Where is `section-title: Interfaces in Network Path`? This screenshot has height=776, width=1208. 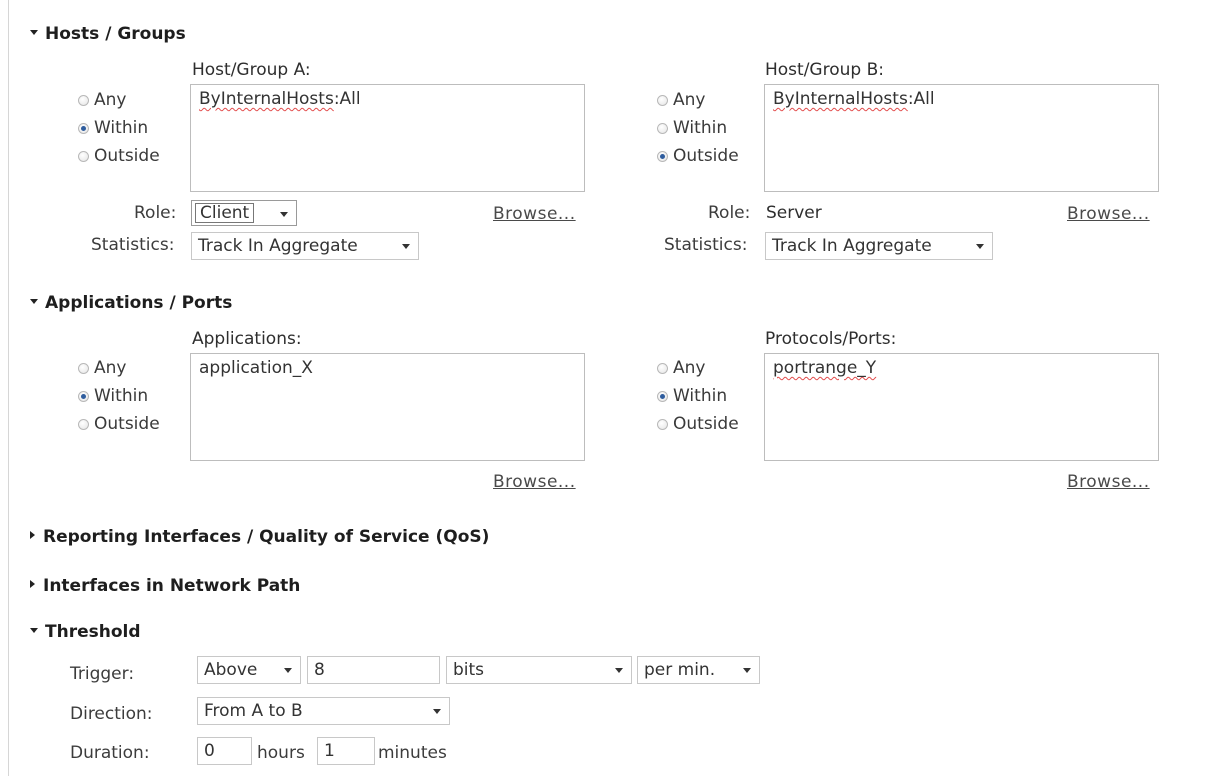
section-title: Interfaces in Network Path is located at coordinates (172, 586).